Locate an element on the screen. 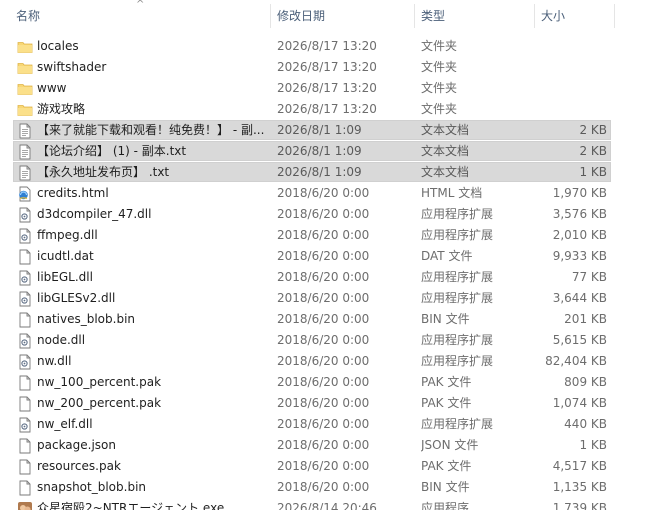 This screenshot has width=667, height=510. file-modified-date: 2026/8/1 1:09 is located at coordinates (319, 130).